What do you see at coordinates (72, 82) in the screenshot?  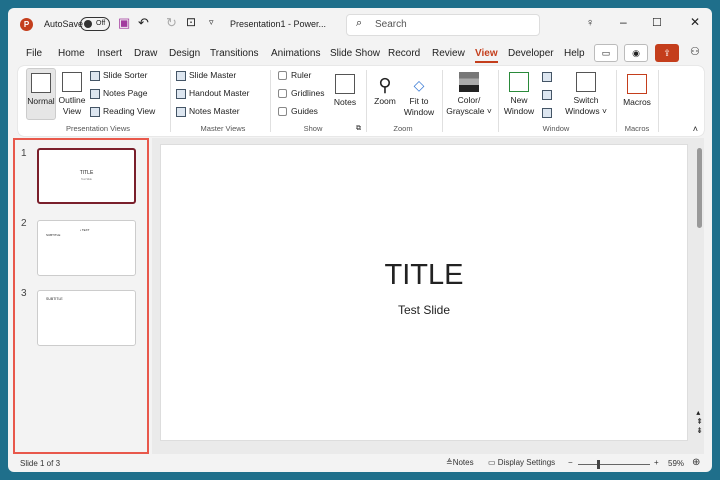 I see `outline-view-icon` at bounding box center [72, 82].